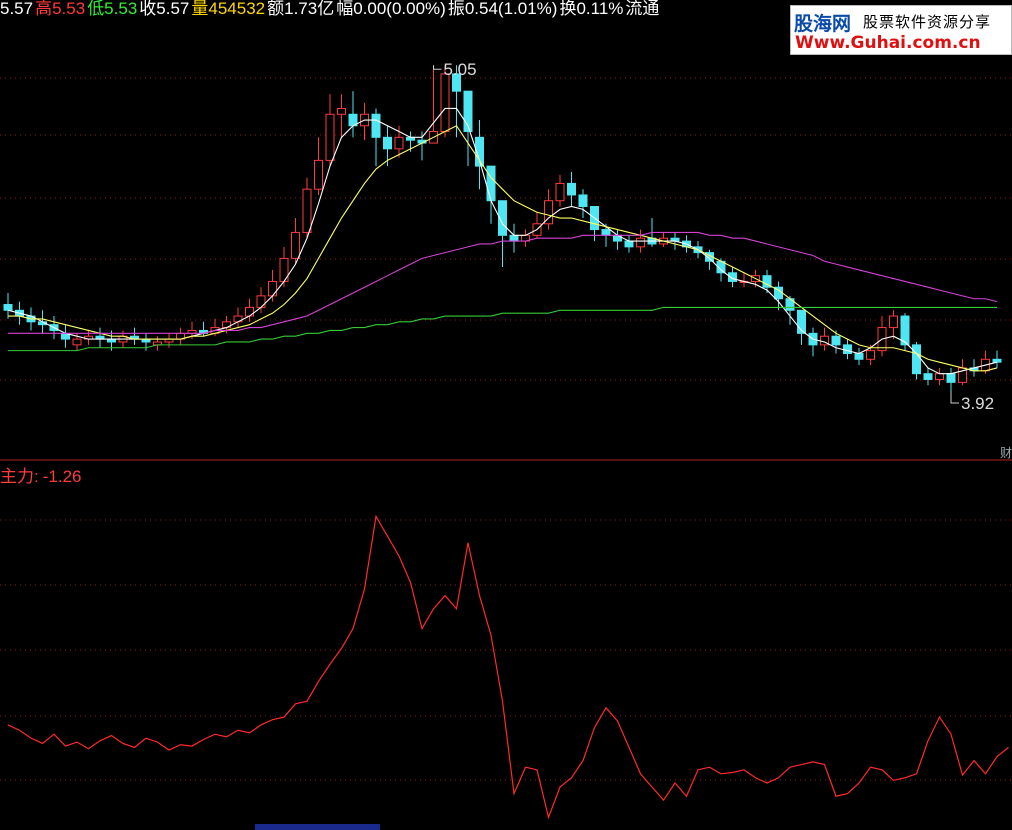 This screenshot has height=830, width=1012. Describe the element at coordinates (437, 67) in the screenshot. I see `annotation-leader-high` at that location.